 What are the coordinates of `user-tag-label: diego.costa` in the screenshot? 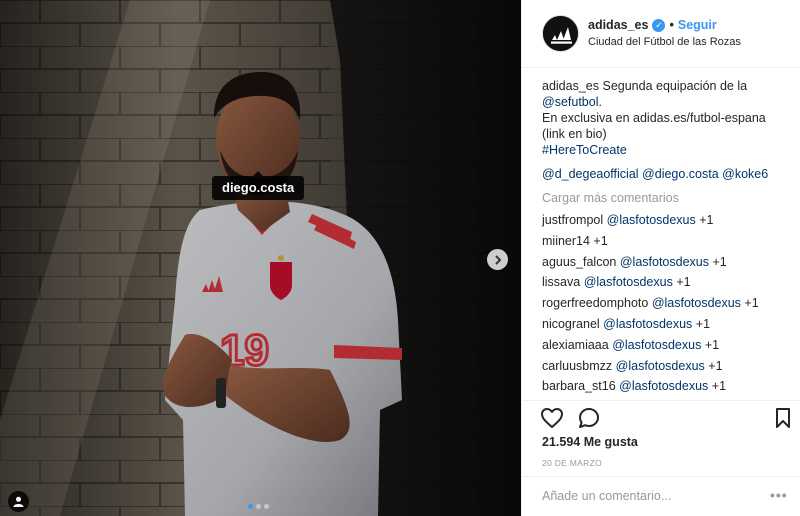 It's located at (258, 185).